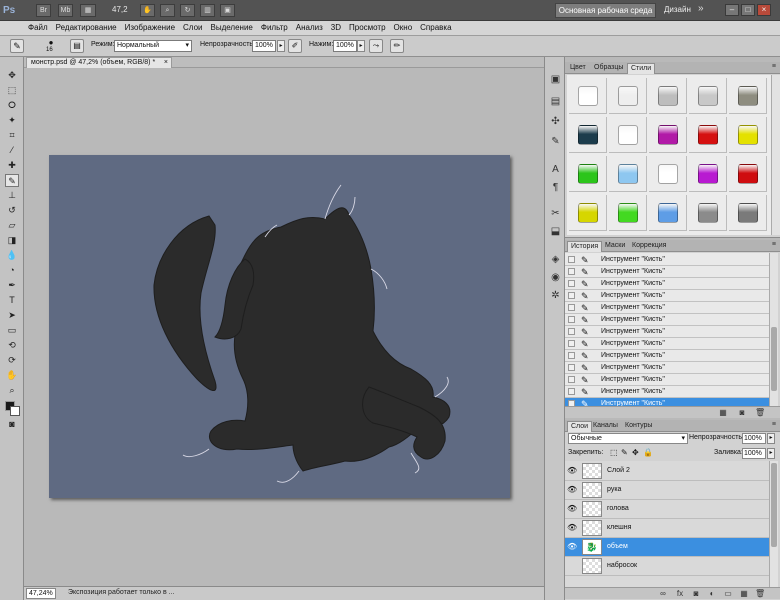  I want to click on type-tool-icon: T, so click(12, 300).